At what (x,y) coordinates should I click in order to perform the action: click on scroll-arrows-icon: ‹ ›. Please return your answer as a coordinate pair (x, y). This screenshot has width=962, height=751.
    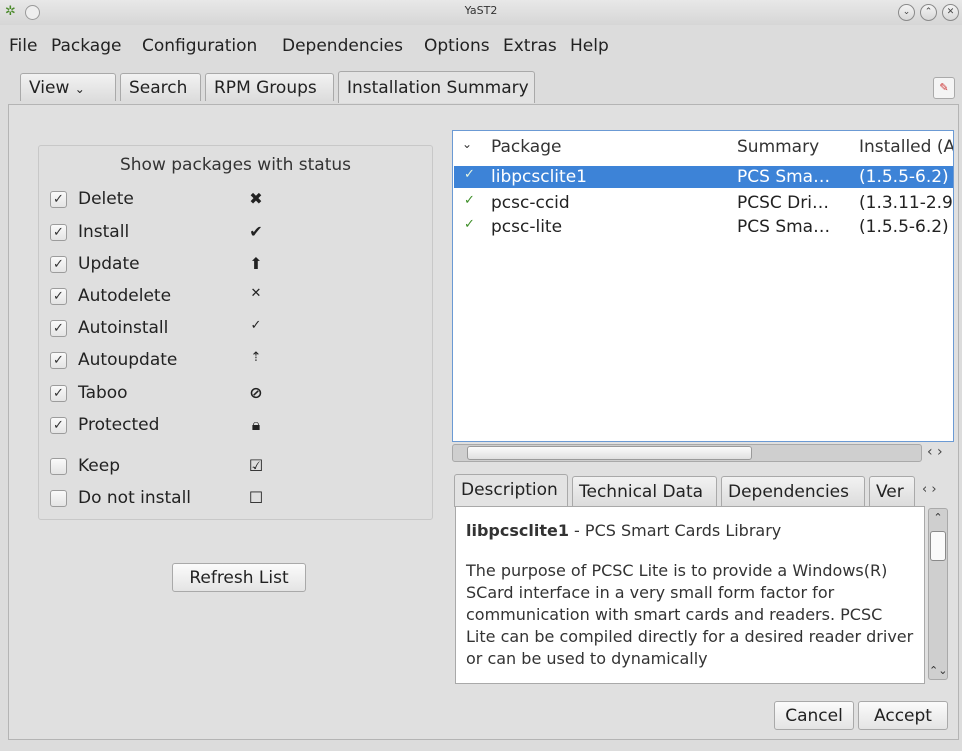
    Looking at the image, I should click on (935, 452).